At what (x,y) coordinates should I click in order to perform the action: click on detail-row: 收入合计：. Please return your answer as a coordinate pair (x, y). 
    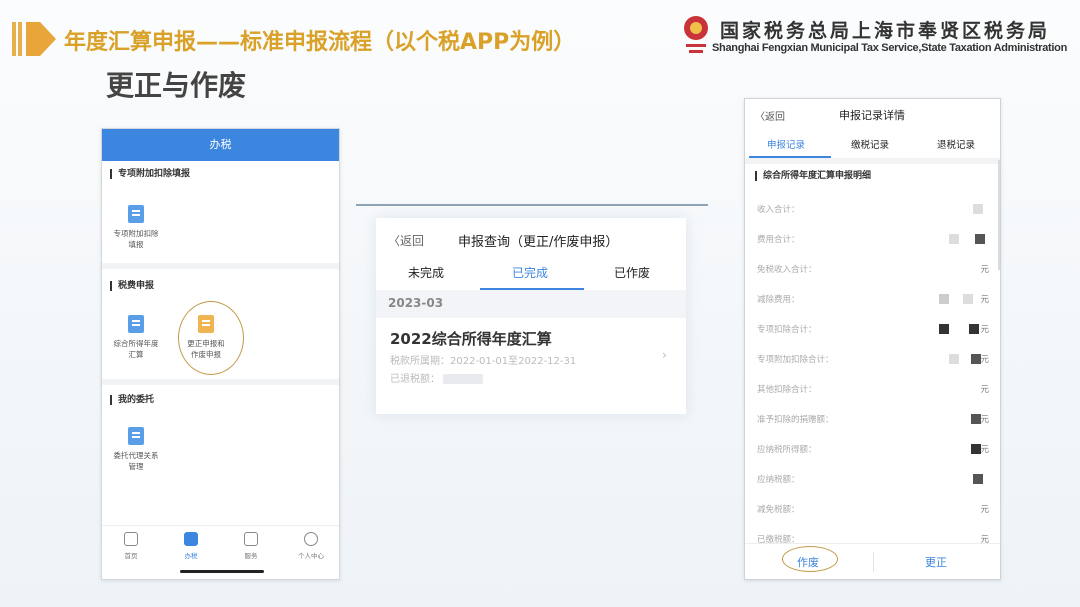
    Looking at the image, I should click on (873, 210).